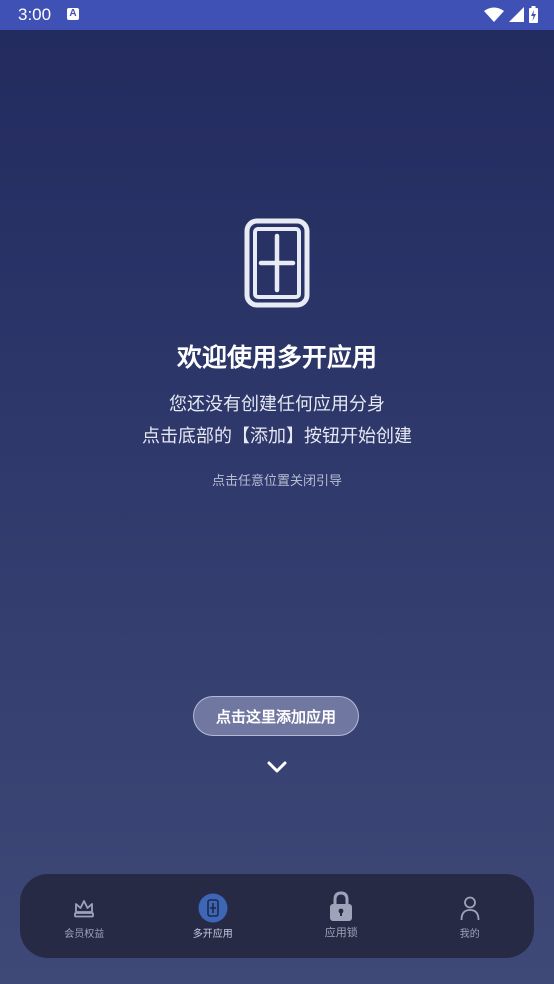  I want to click on nav-label-mine: 我的, so click(469, 934).